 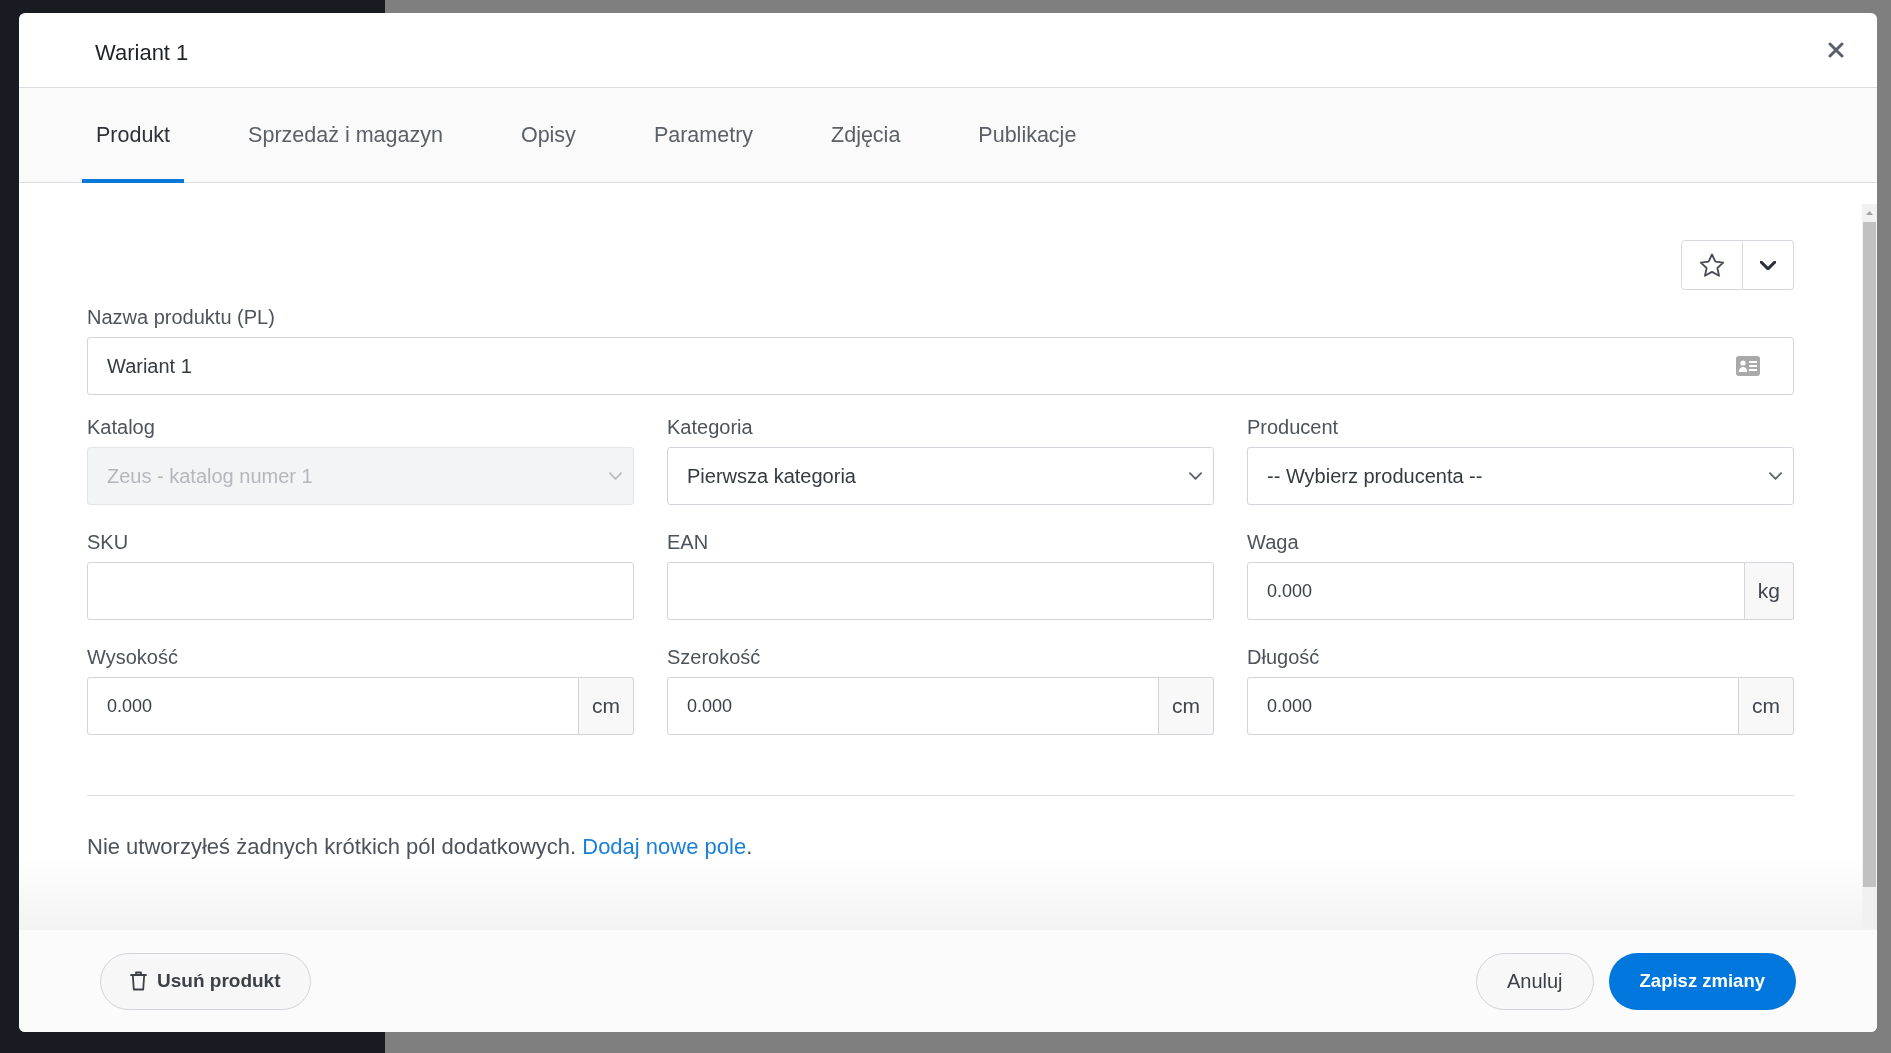 What do you see at coordinates (138, 981) in the screenshot?
I see `trash-icon` at bounding box center [138, 981].